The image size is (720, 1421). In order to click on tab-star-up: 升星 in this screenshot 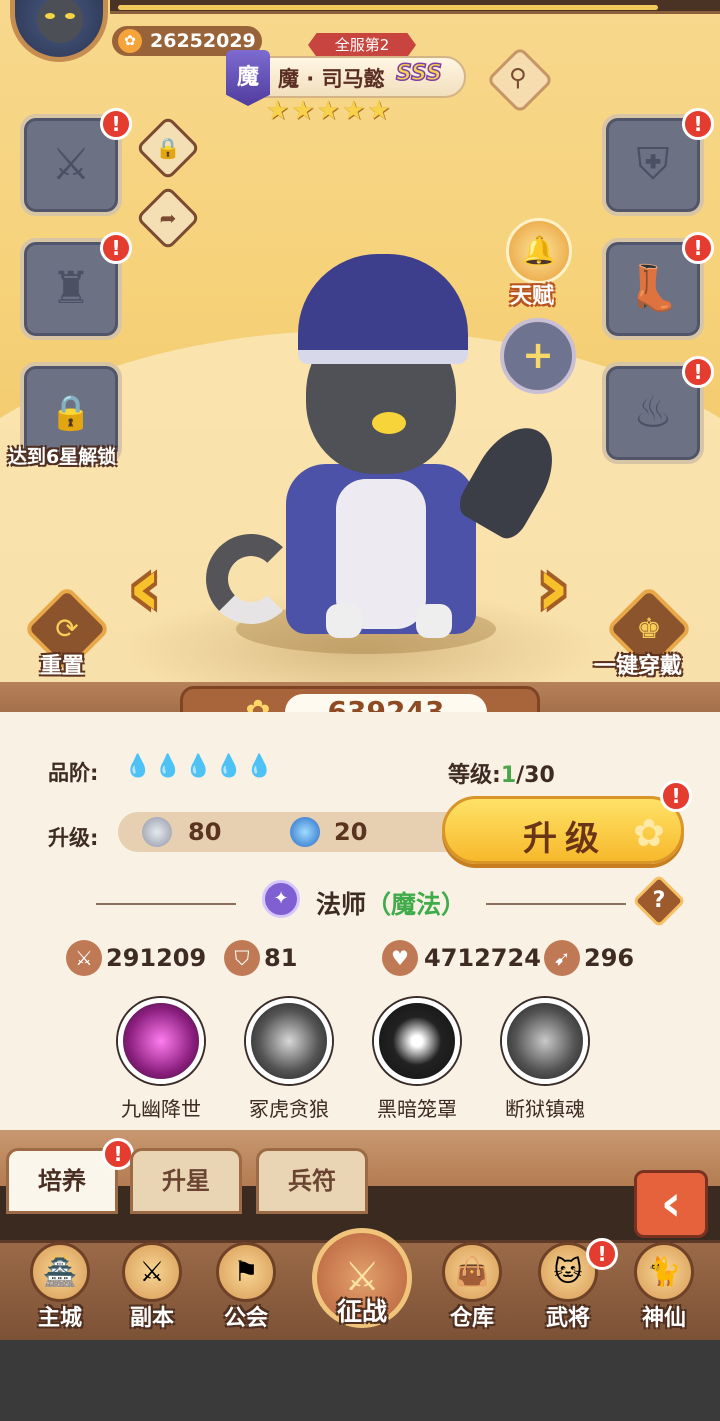, I will do `click(186, 1181)`.